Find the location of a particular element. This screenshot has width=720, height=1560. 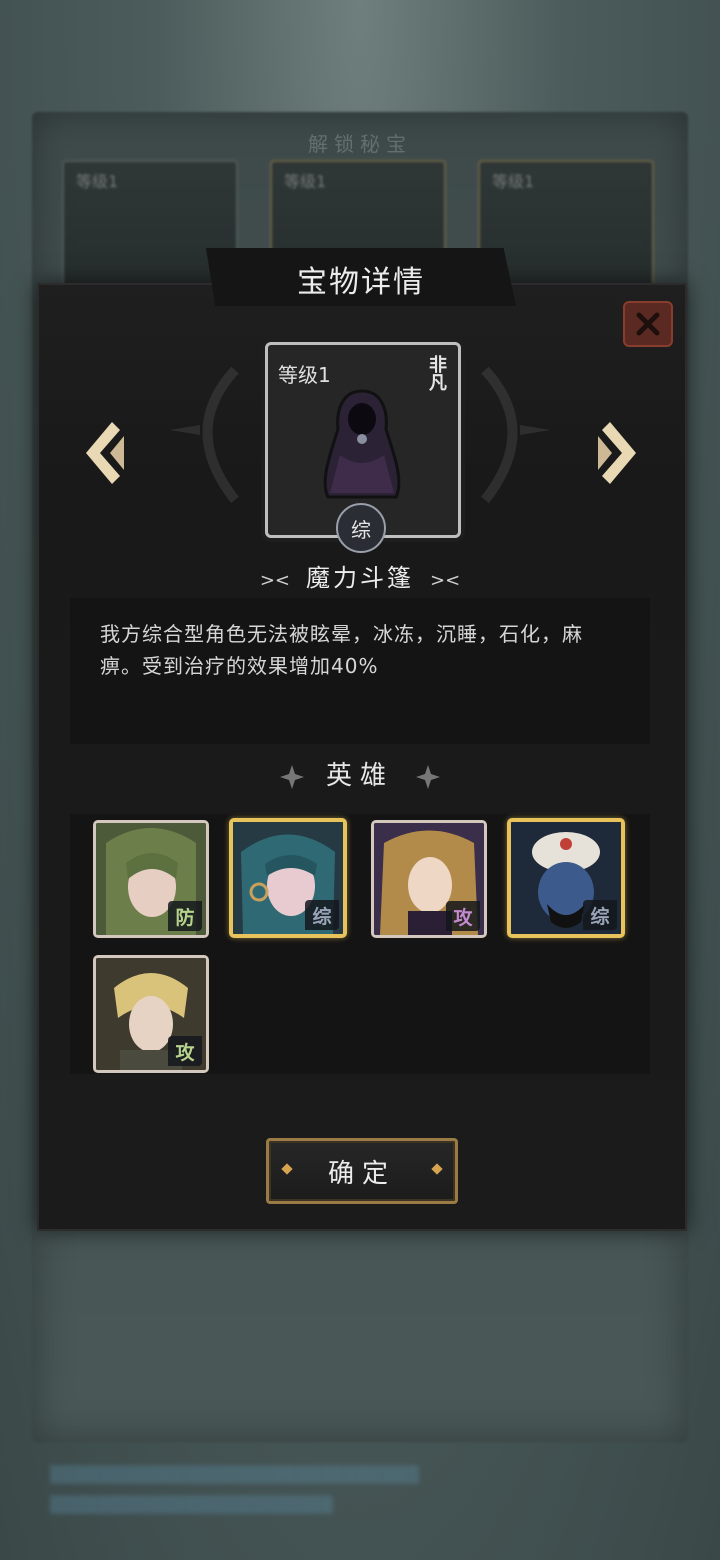

name-right-ornament-icon: >< is located at coordinates (445, 580).